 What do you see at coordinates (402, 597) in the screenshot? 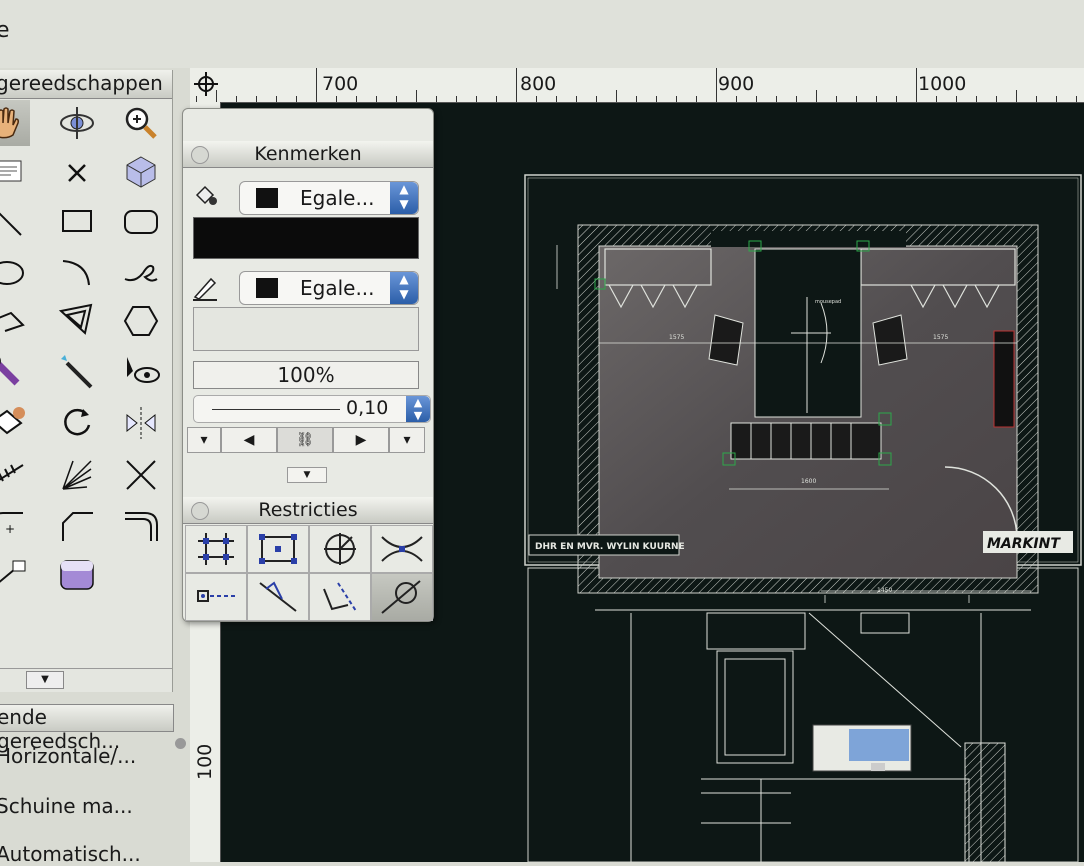
I see `snap-tangent-circle-icon` at bounding box center [402, 597].